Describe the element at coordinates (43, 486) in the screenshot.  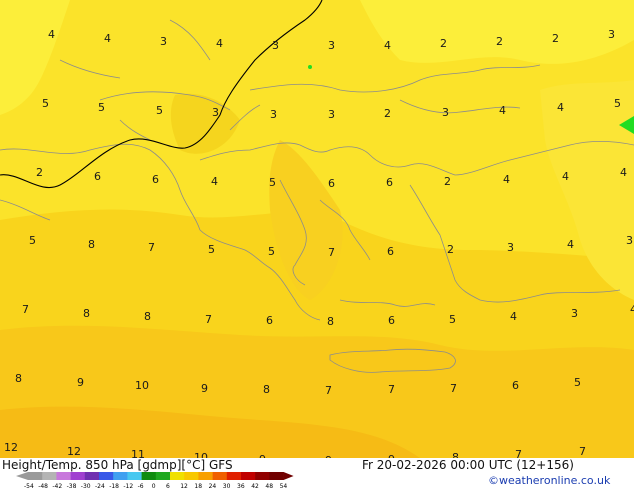
I see `legend-tick-label: -48` at that location.